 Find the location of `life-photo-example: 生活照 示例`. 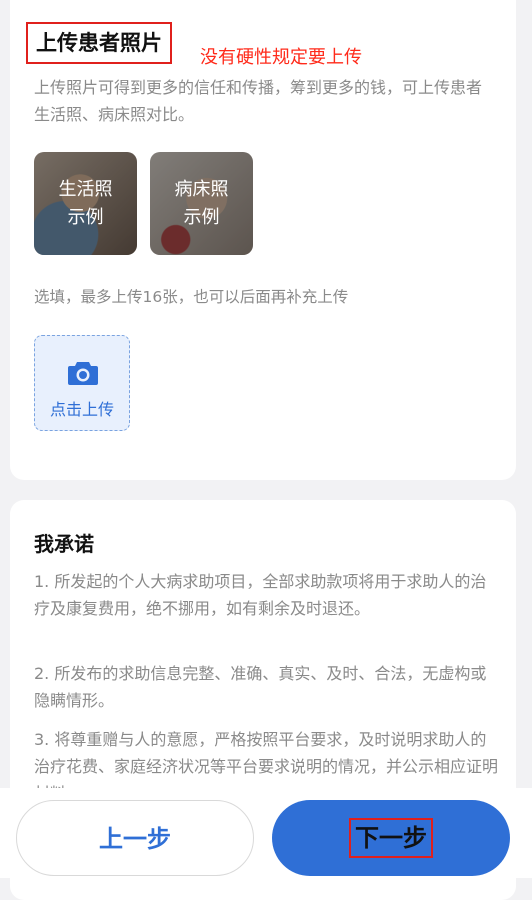

life-photo-example: 生活照 示例 is located at coordinates (85, 203).